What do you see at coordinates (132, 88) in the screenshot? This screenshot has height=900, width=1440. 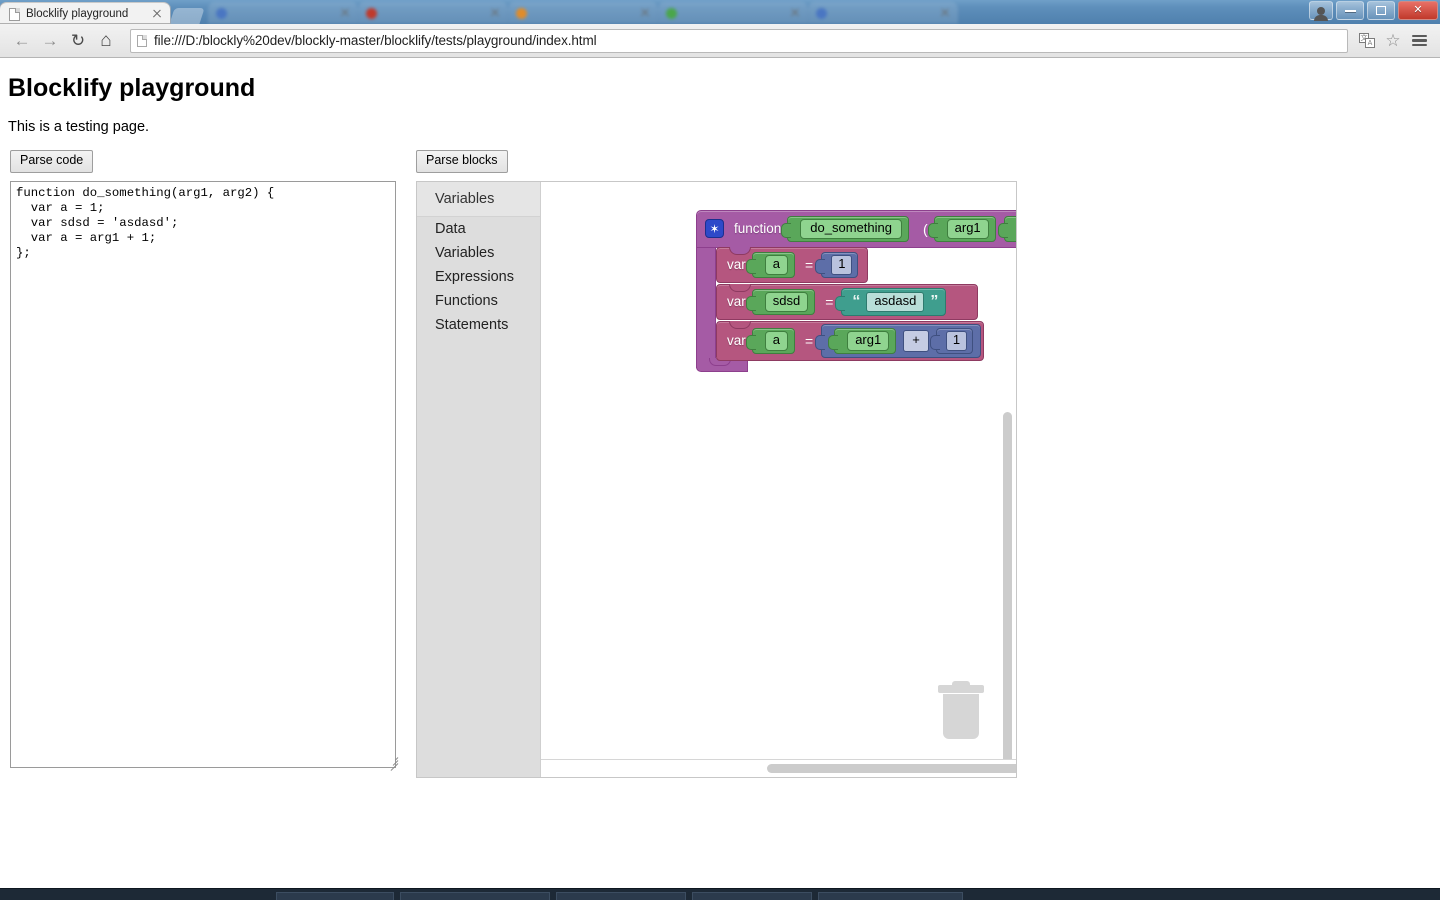 I see `page-title: Blocklify playground` at bounding box center [132, 88].